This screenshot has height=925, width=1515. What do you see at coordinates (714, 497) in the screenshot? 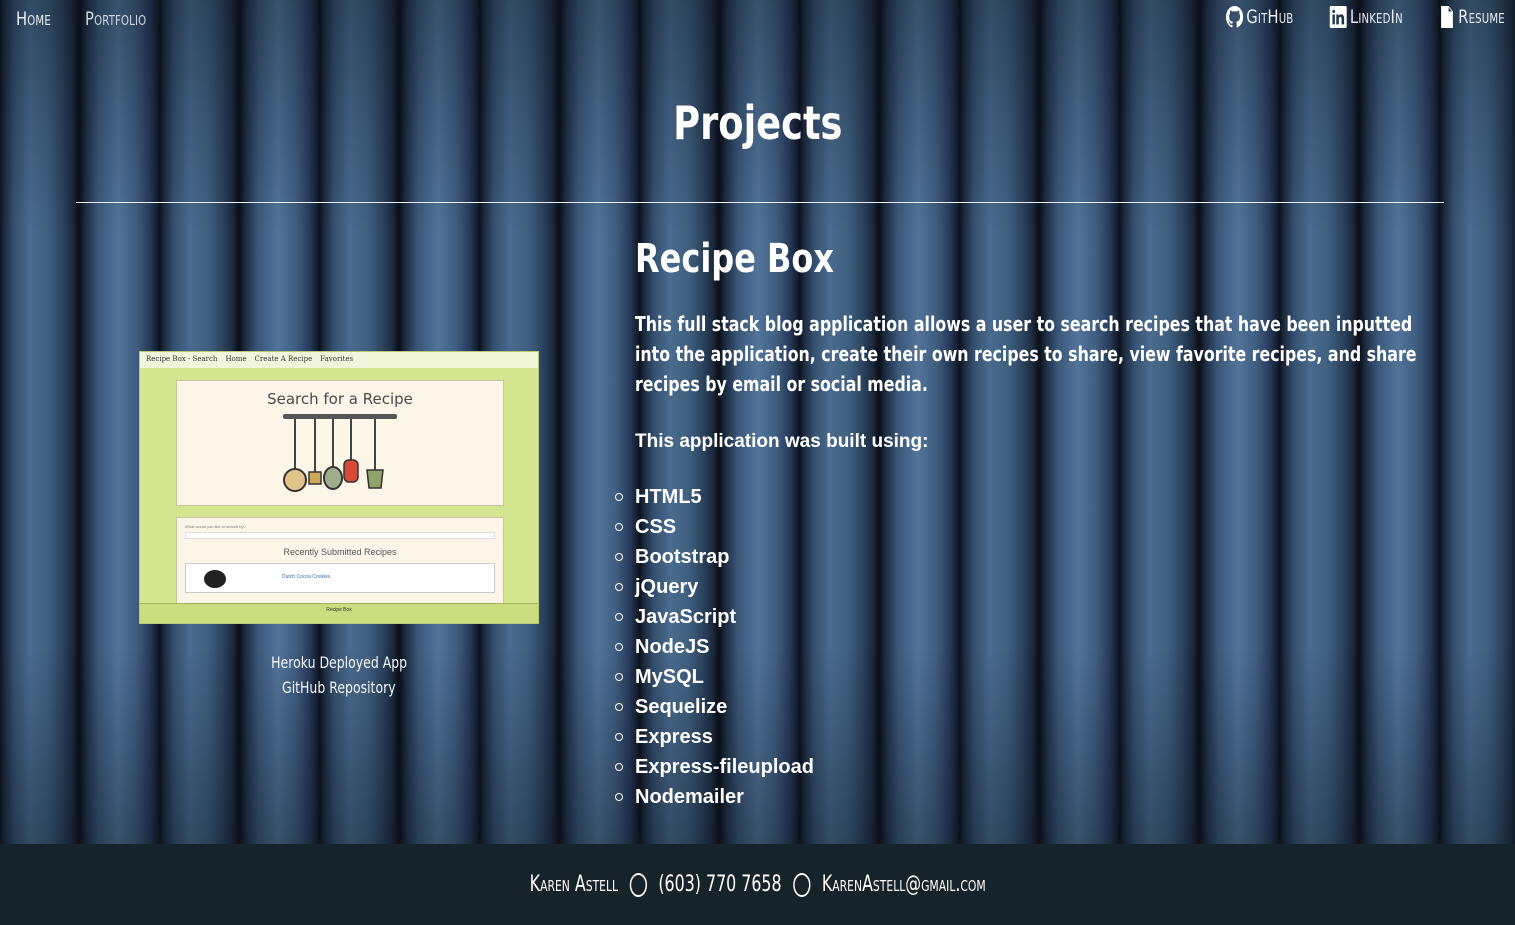
I see `technology-item: HTML5` at bounding box center [714, 497].